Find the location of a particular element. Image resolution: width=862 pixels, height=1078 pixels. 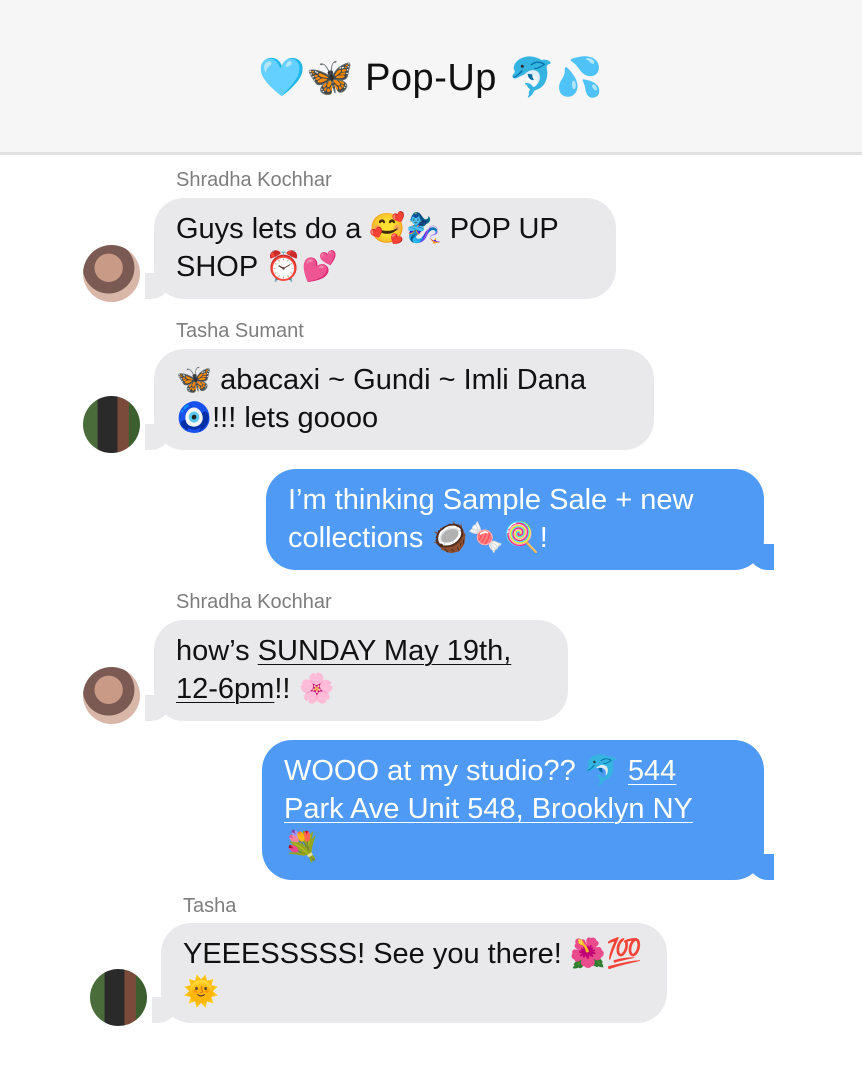

sender-name: Tasha is located at coordinates (210, 906).